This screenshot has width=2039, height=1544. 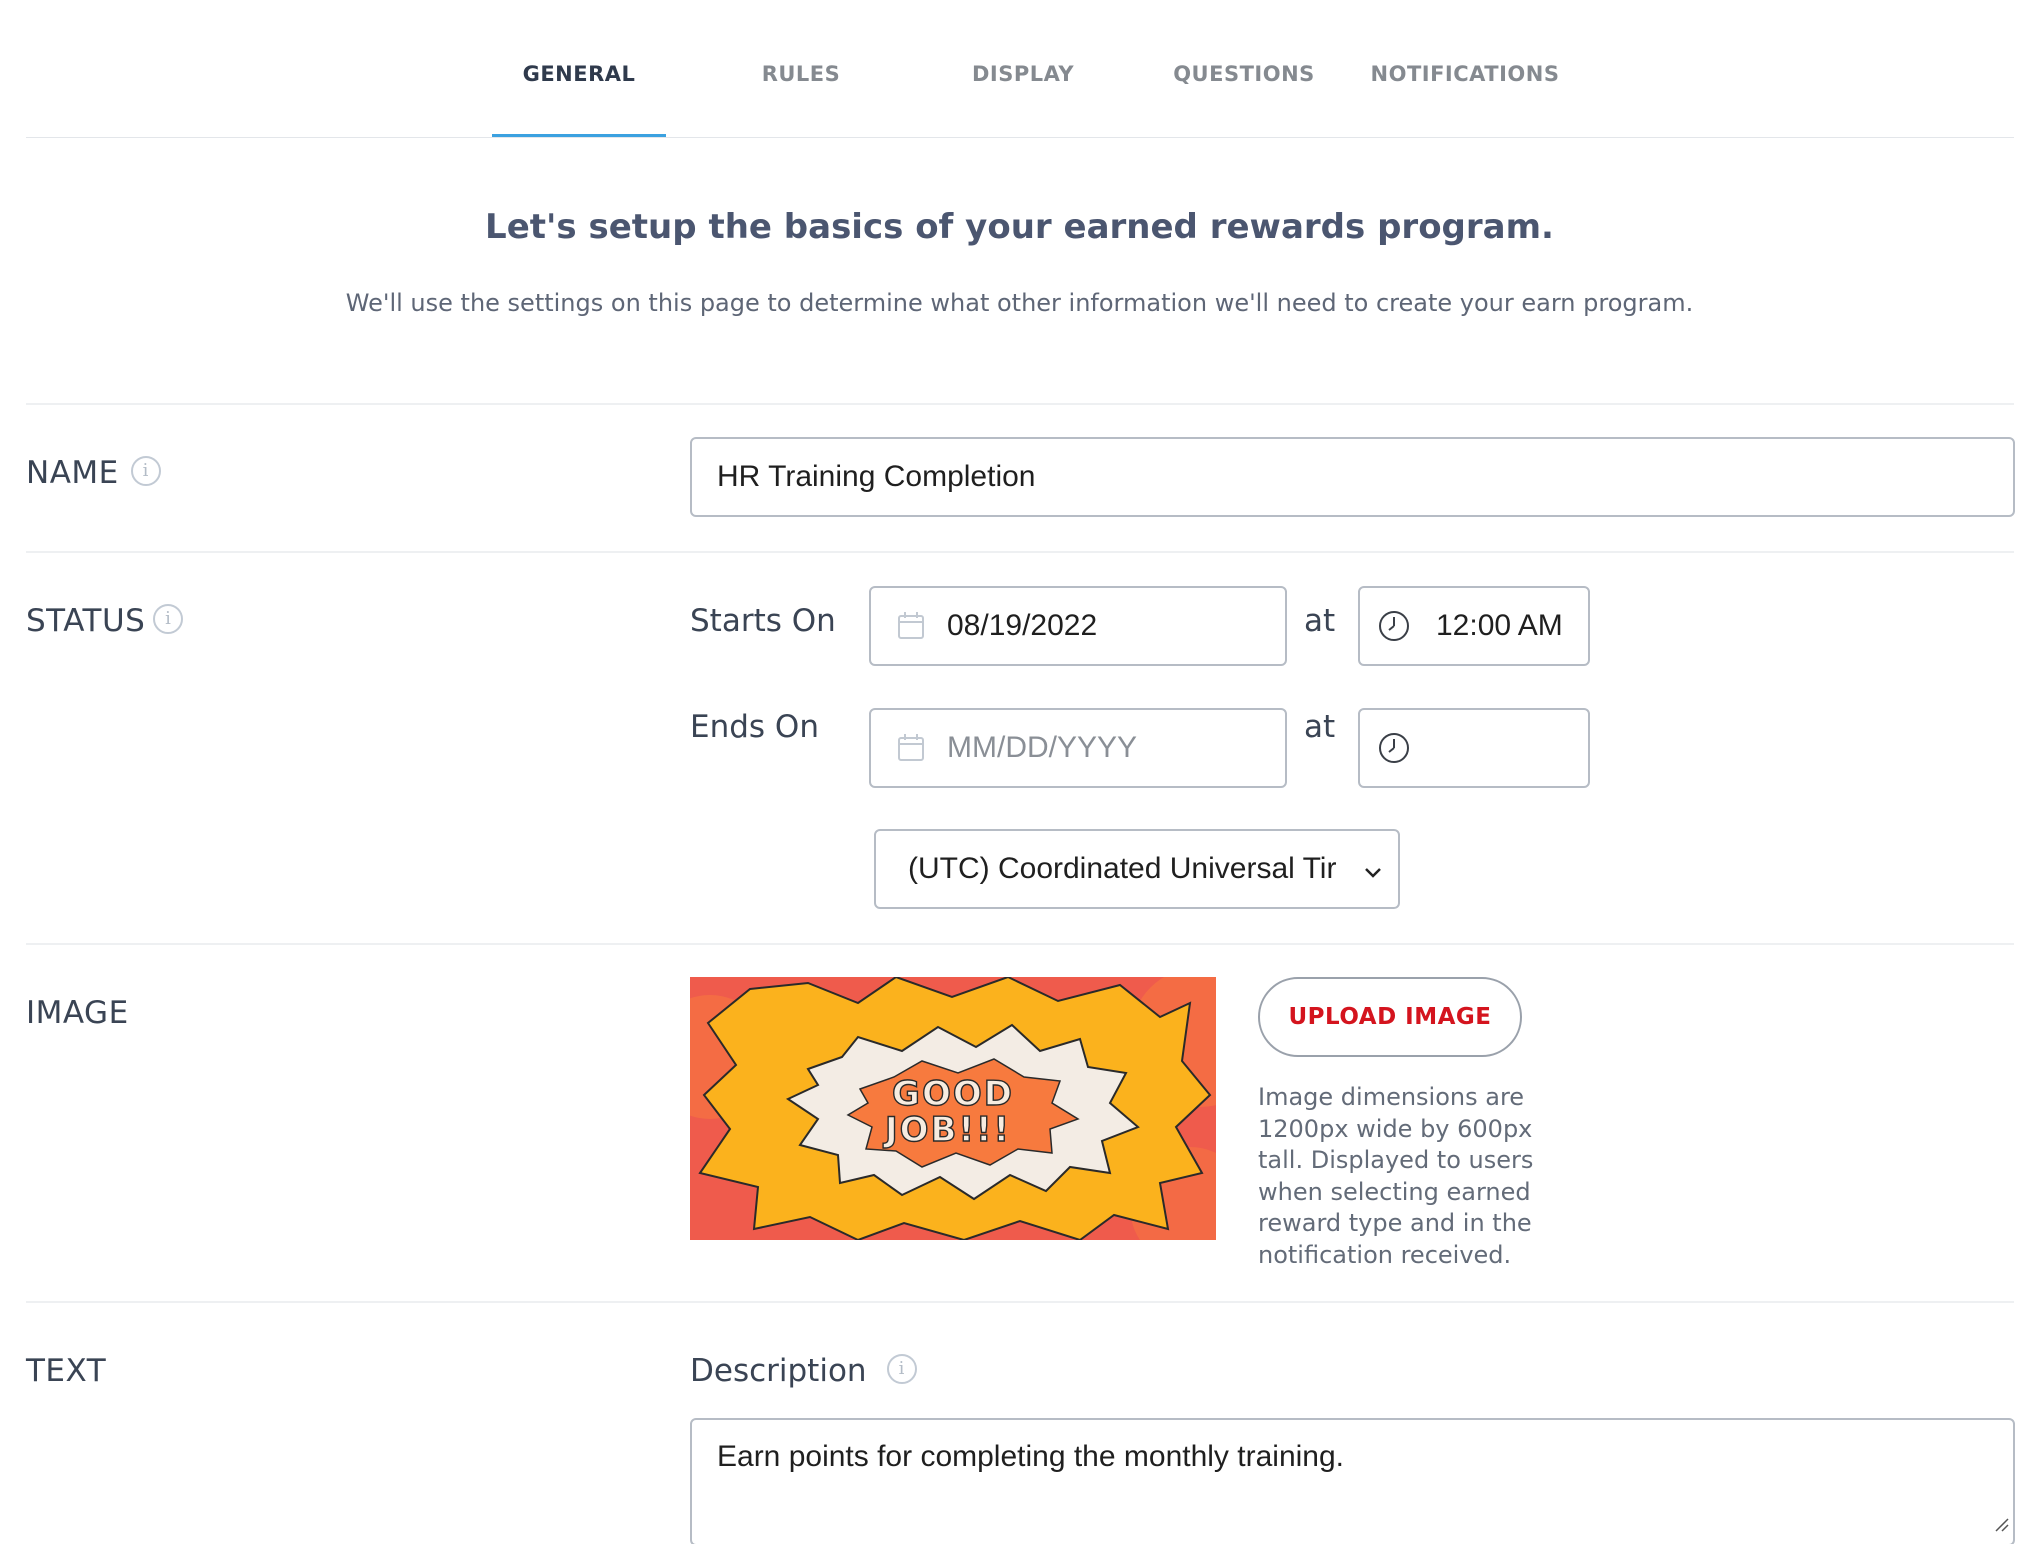 What do you see at coordinates (1244, 74) in the screenshot?
I see `tab-questions: QUESTIONS` at bounding box center [1244, 74].